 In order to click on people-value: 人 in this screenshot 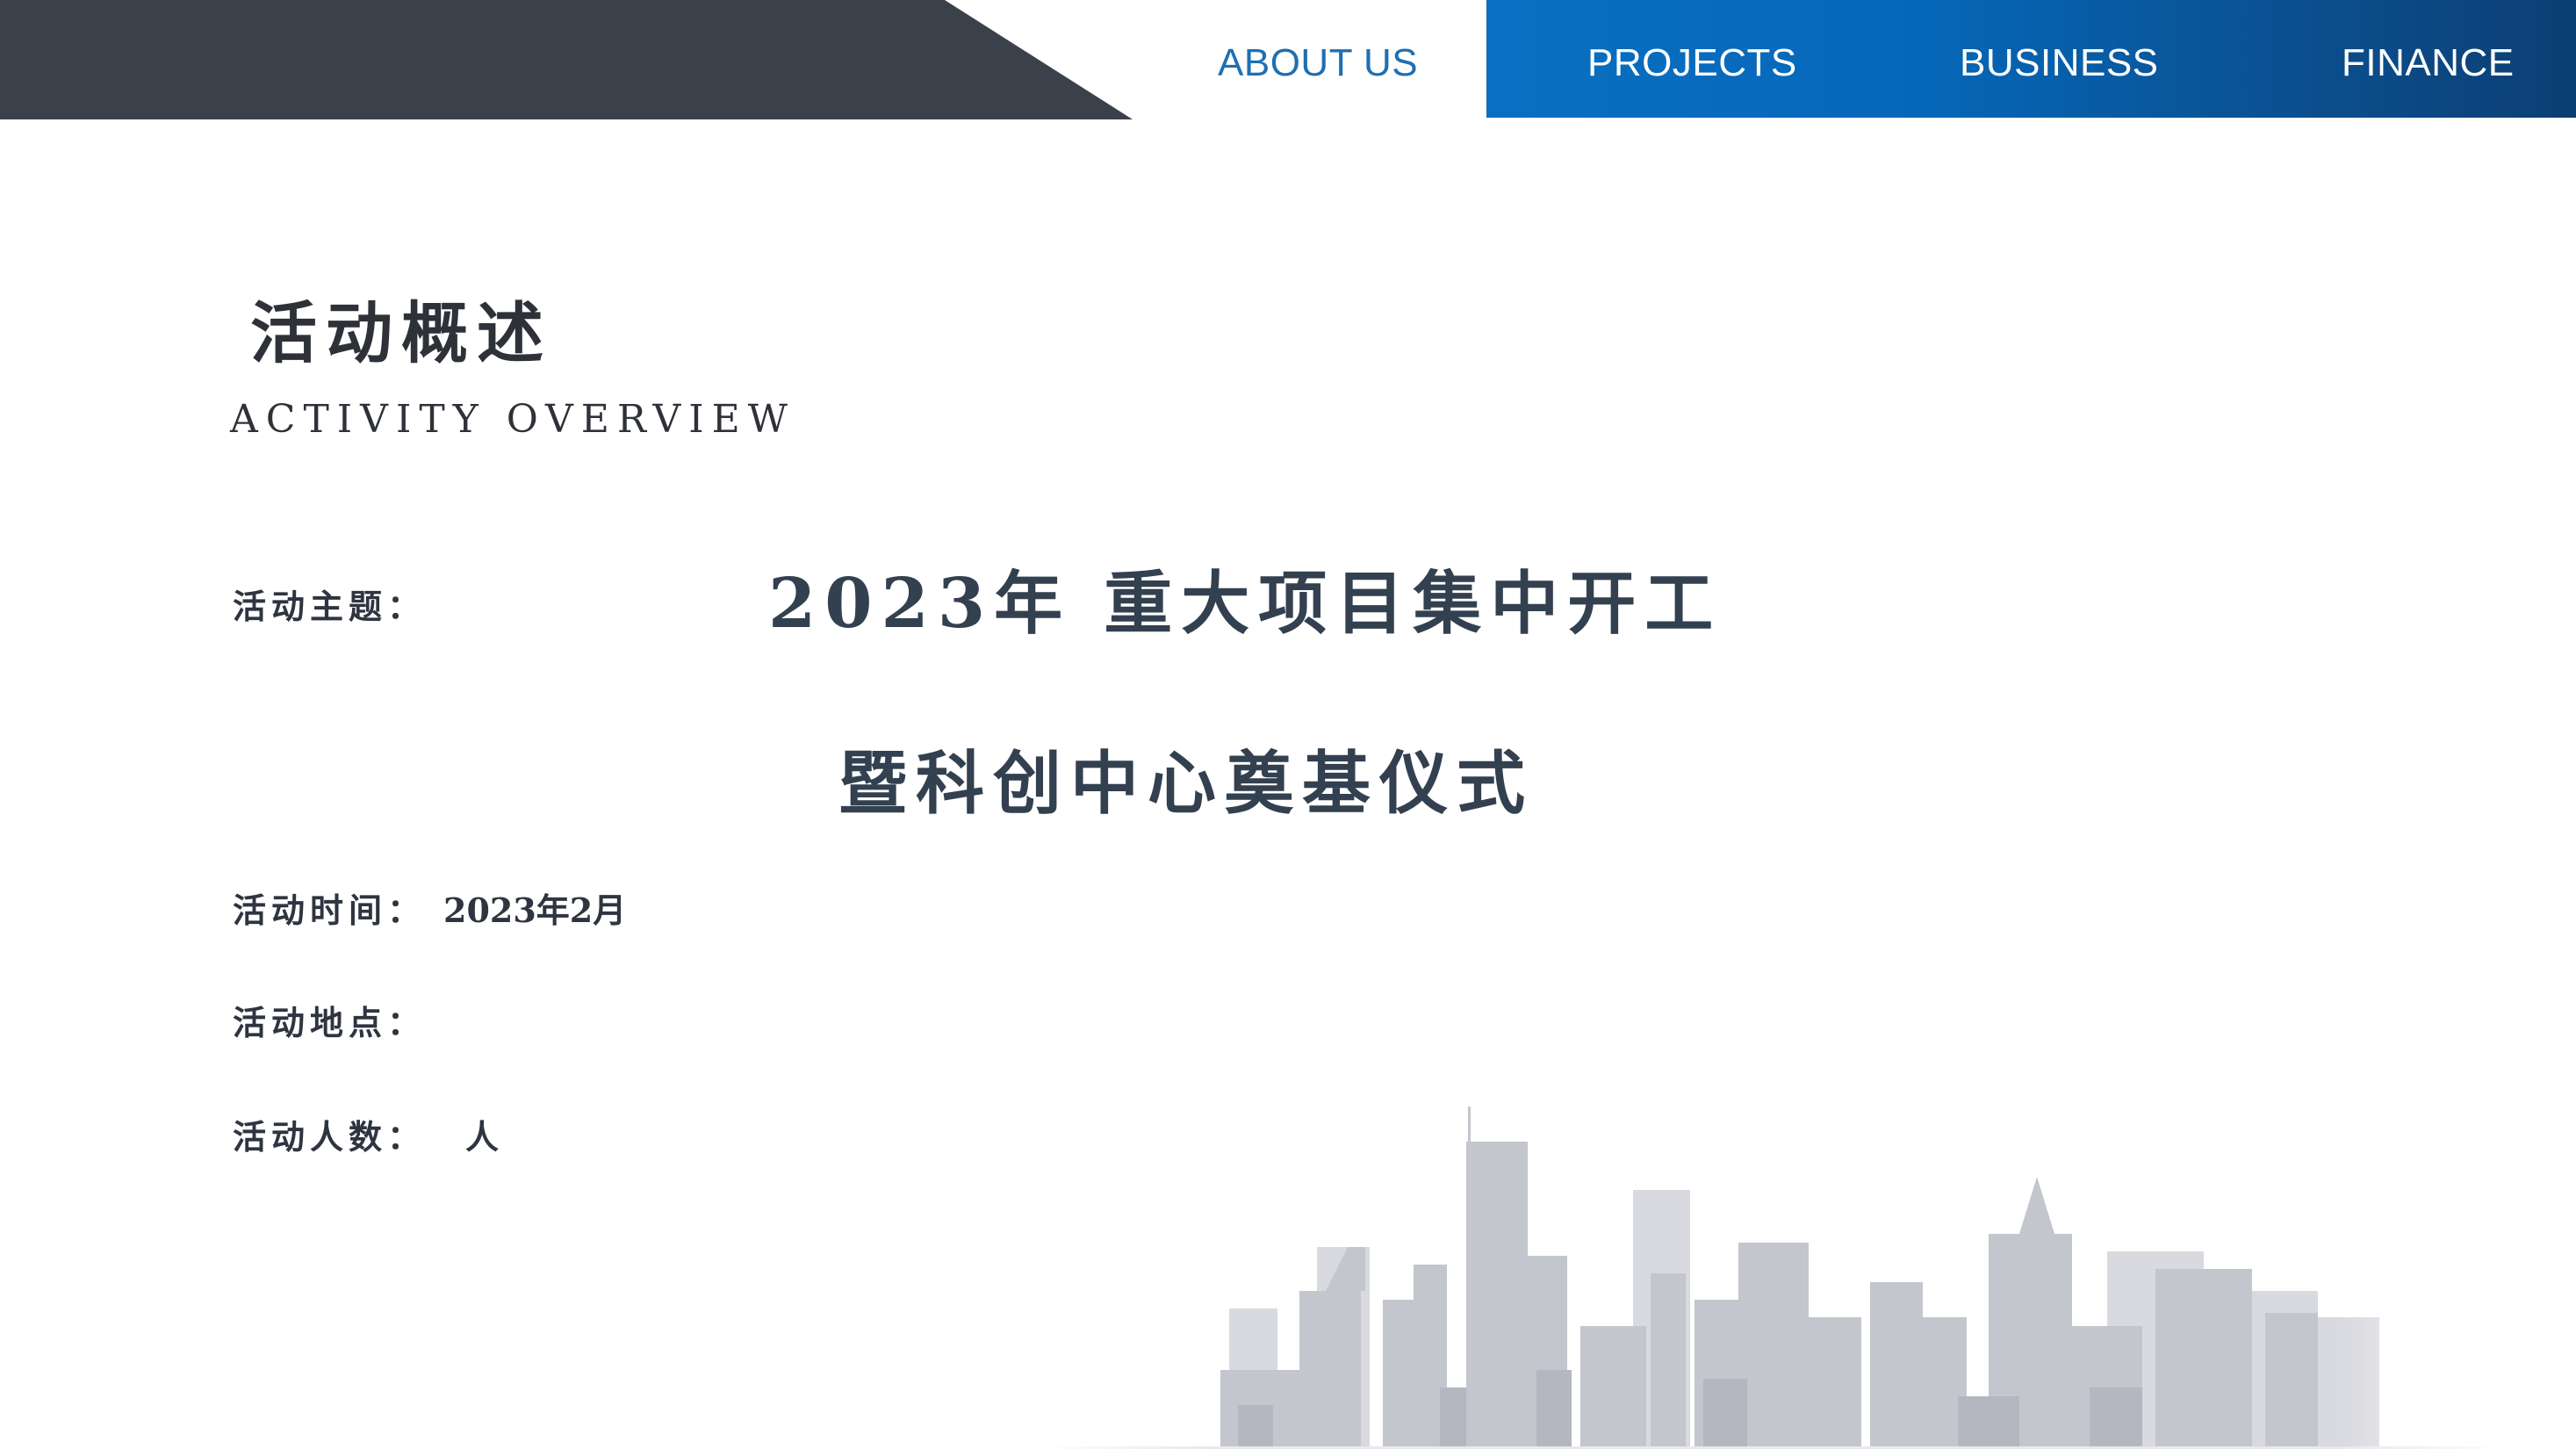, I will do `click(482, 1137)`.